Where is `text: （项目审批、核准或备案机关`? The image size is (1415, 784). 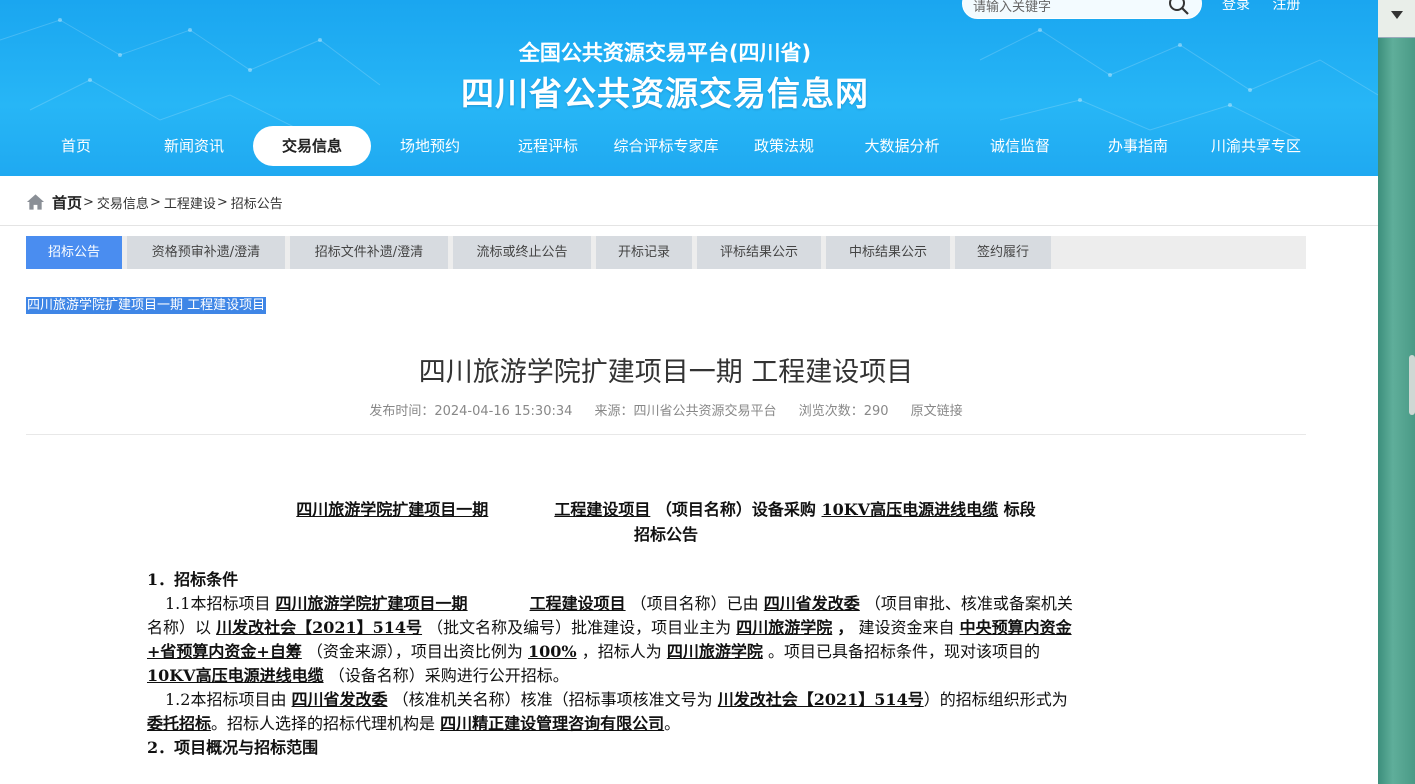
text: （项目审批、核准或备案机关 is located at coordinates (968, 603).